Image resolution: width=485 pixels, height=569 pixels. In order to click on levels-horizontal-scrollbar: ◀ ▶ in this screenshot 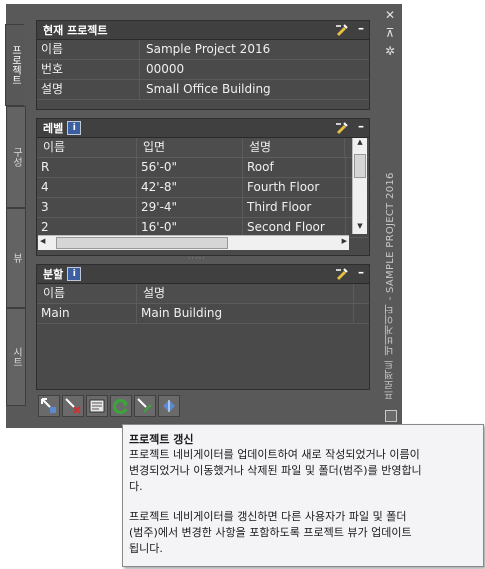, I will do `click(193, 242)`.